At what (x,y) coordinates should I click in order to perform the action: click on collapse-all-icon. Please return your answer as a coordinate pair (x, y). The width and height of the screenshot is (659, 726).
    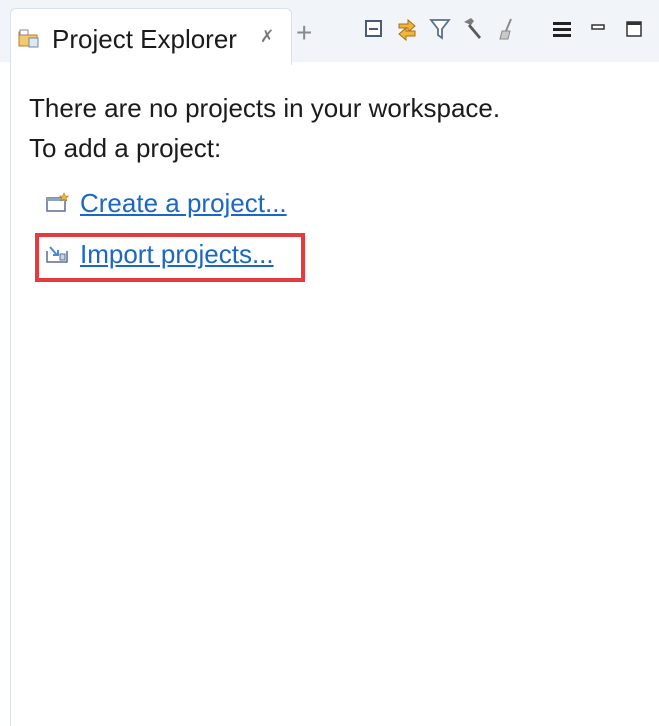
    Looking at the image, I should click on (374, 29).